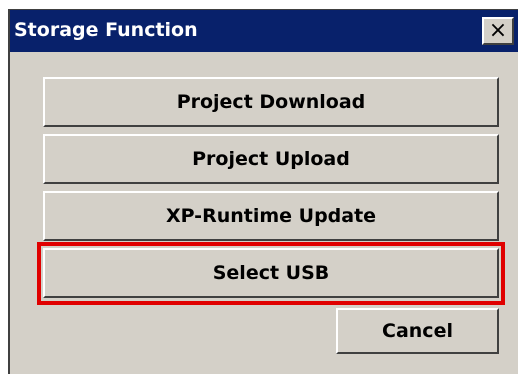  I want to click on title-bar: Storage Function ×, so click(264, 31).